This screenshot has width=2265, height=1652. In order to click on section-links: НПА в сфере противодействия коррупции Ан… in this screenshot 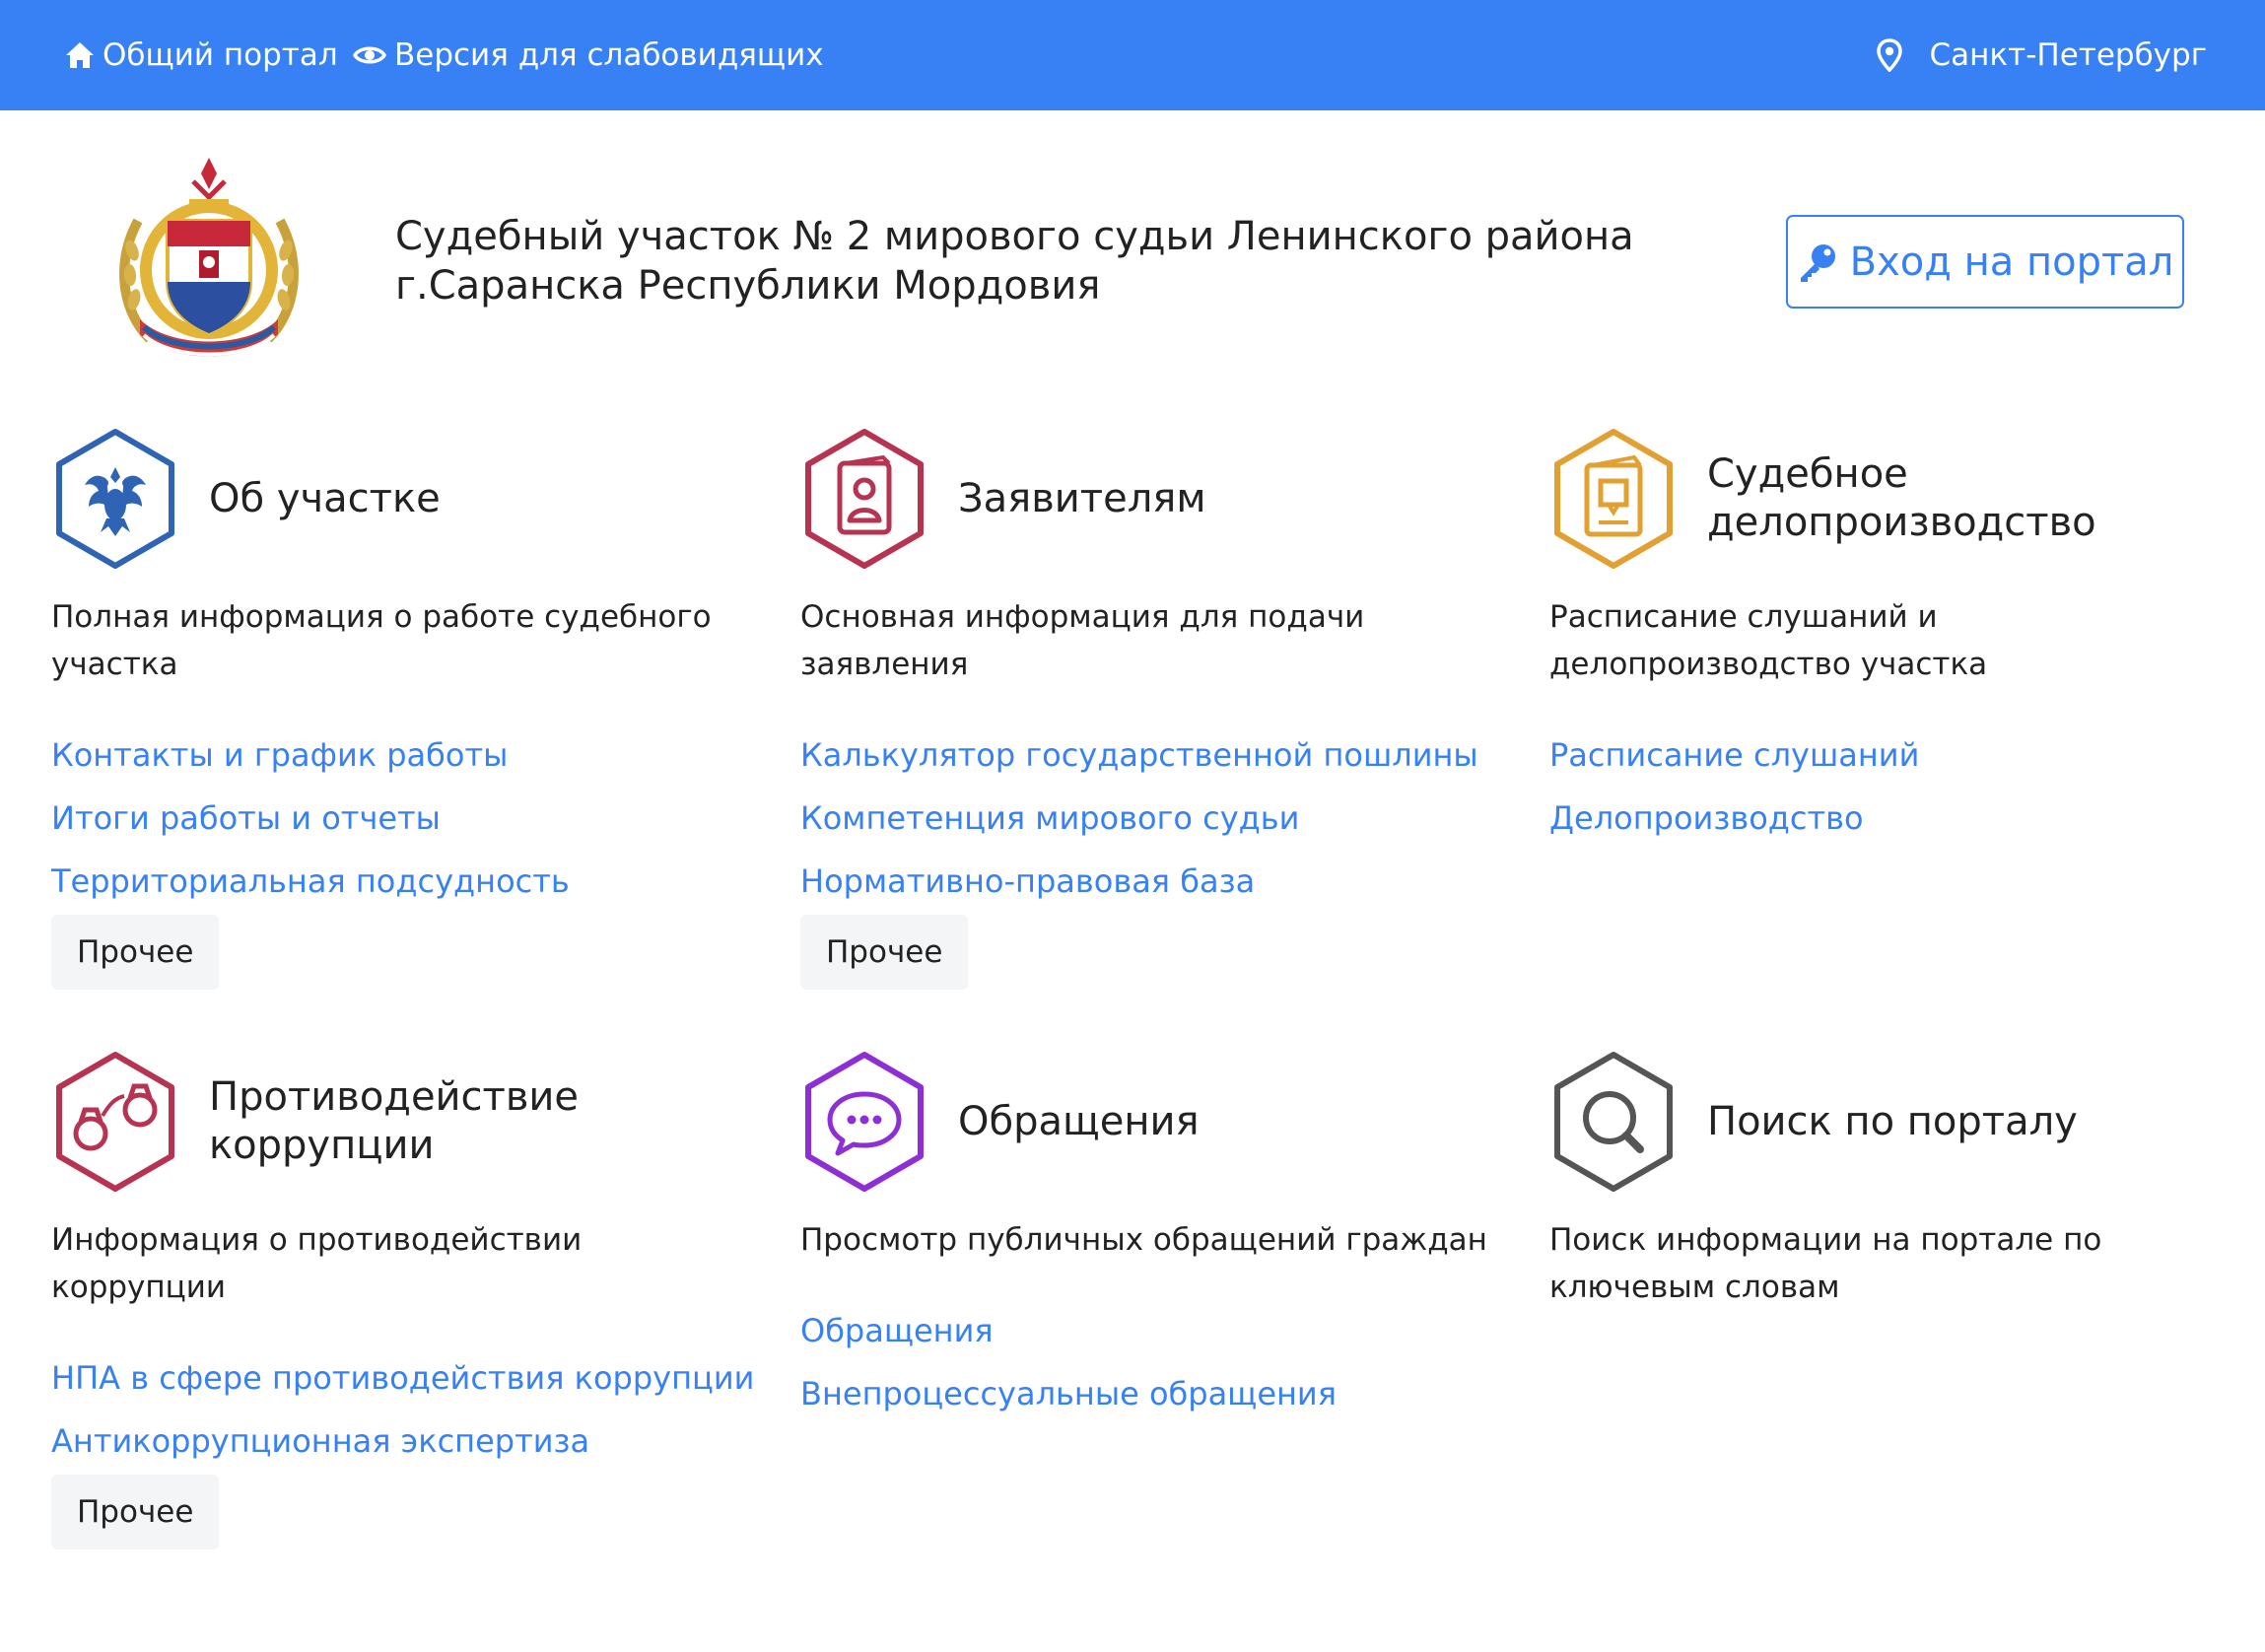, I will do `click(402, 1447)`.